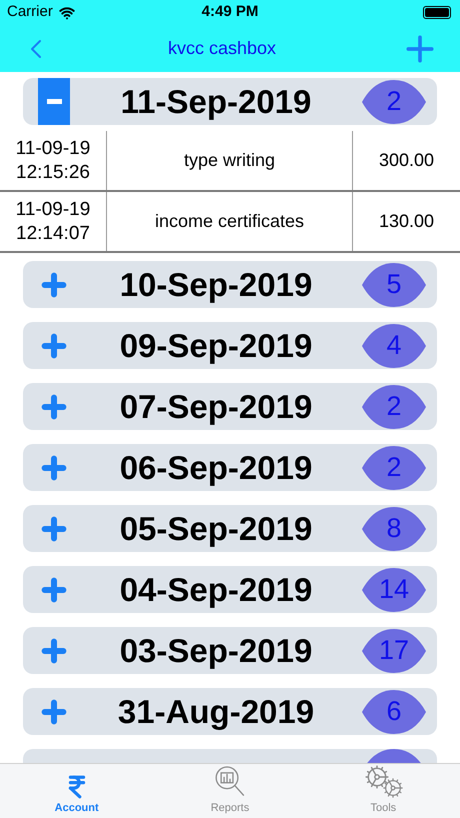  I want to click on section-date: 03-Sep-2019, so click(216, 650).